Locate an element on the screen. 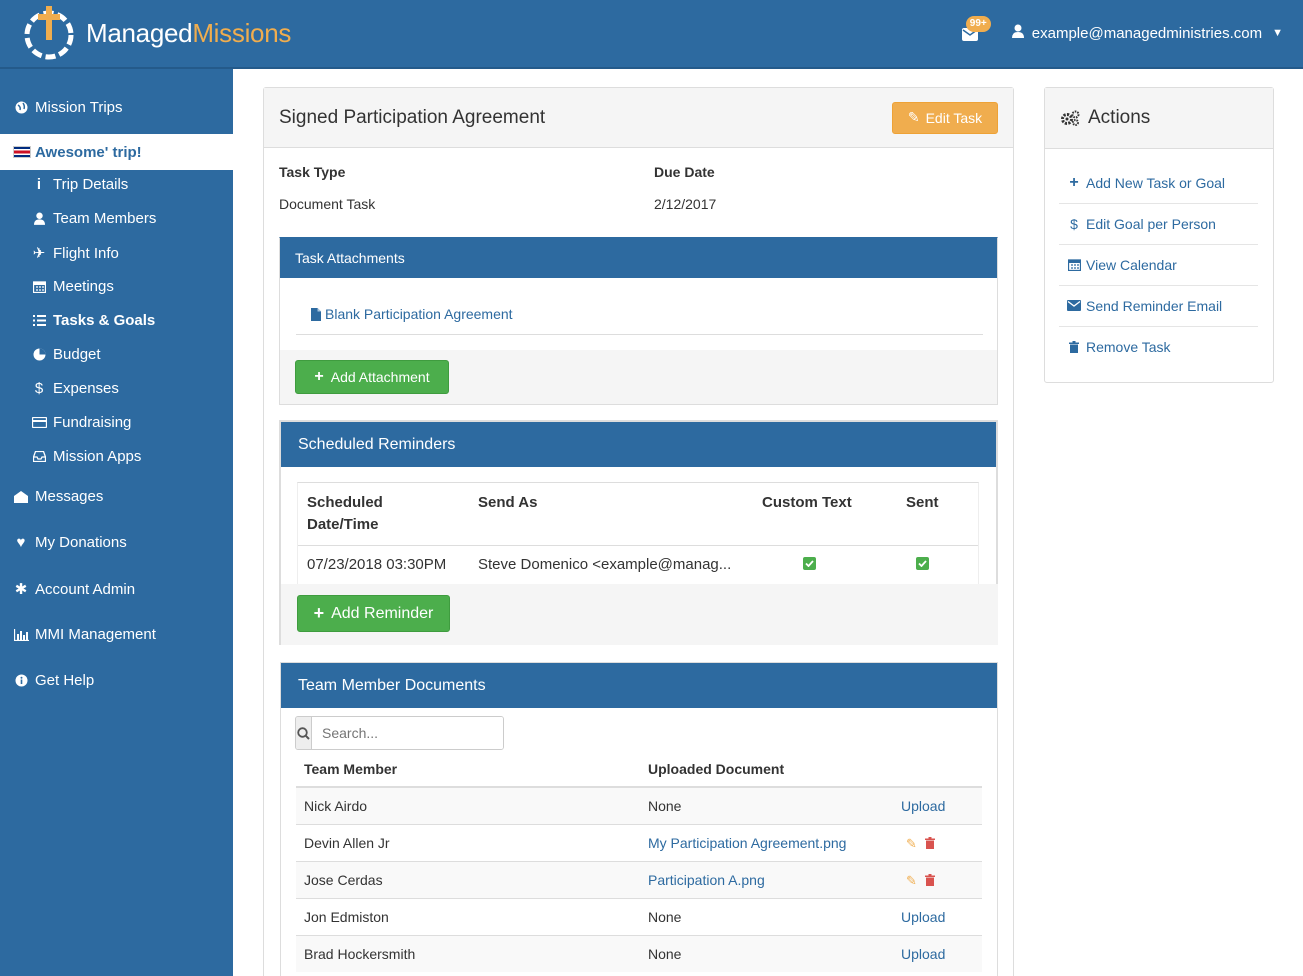 The image size is (1303, 976). caret-down-icon: ▼ is located at coordinates (1277, 33).